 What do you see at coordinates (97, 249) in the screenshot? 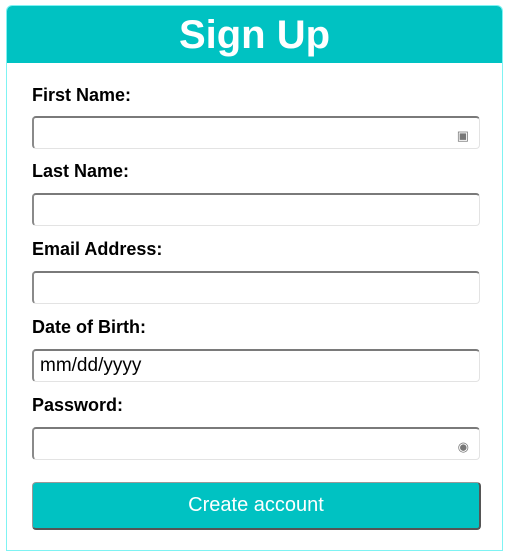
I see `email-label: Email Address:` at bounding box center [97, 249].